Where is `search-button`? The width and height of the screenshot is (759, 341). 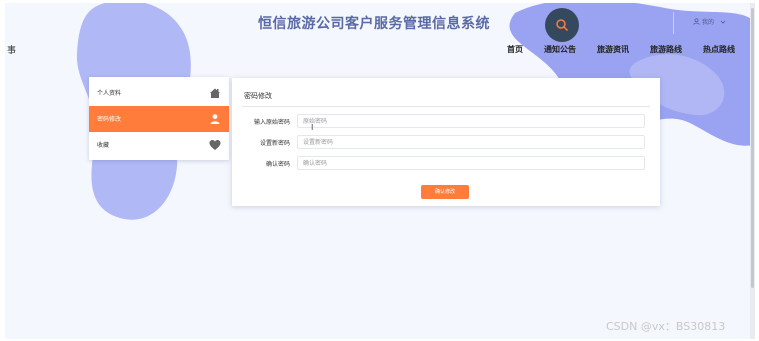 search-button is located at coordinates (562, 25).